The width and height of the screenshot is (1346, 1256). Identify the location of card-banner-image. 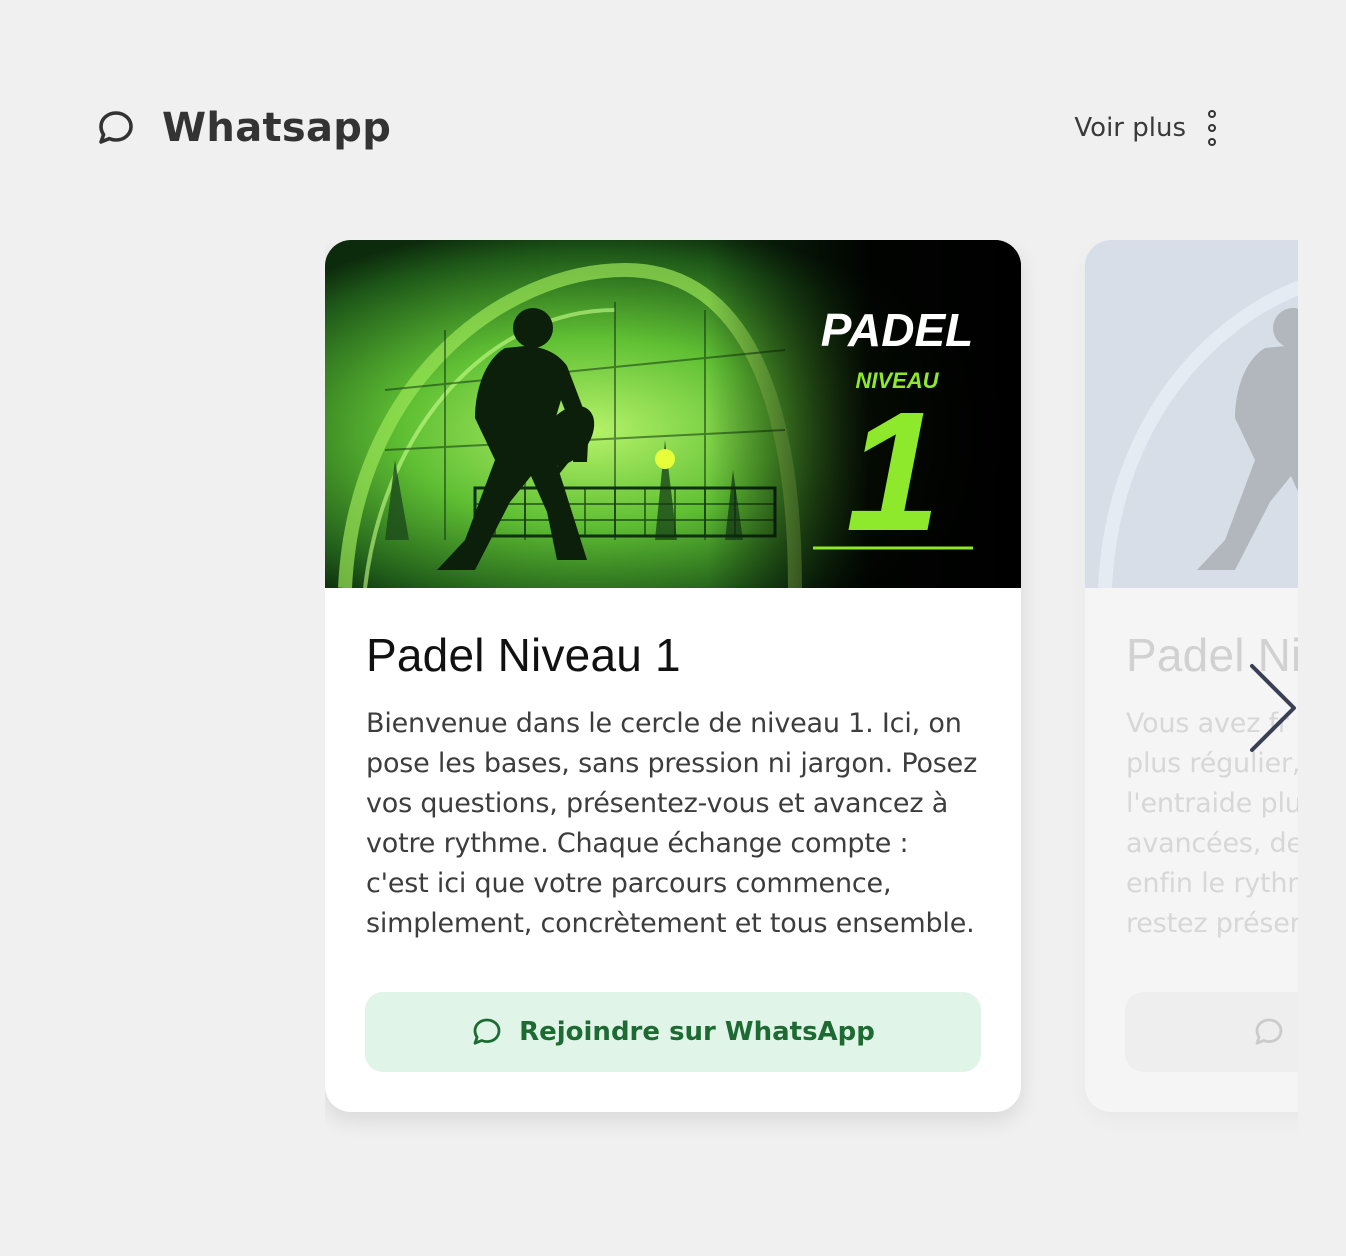
(1191, 414).